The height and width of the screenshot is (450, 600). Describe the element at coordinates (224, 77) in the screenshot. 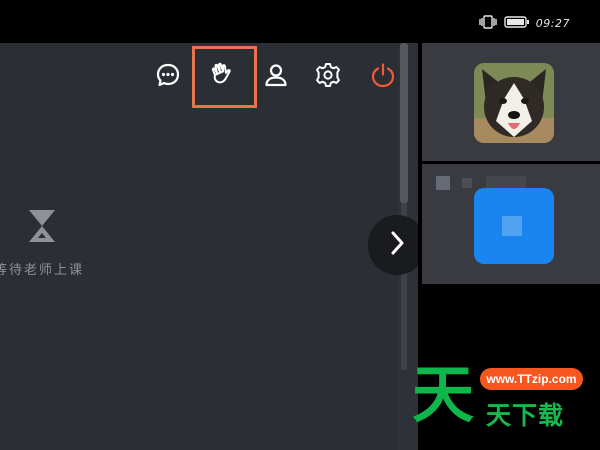

I see `highlight-frame` at that location.